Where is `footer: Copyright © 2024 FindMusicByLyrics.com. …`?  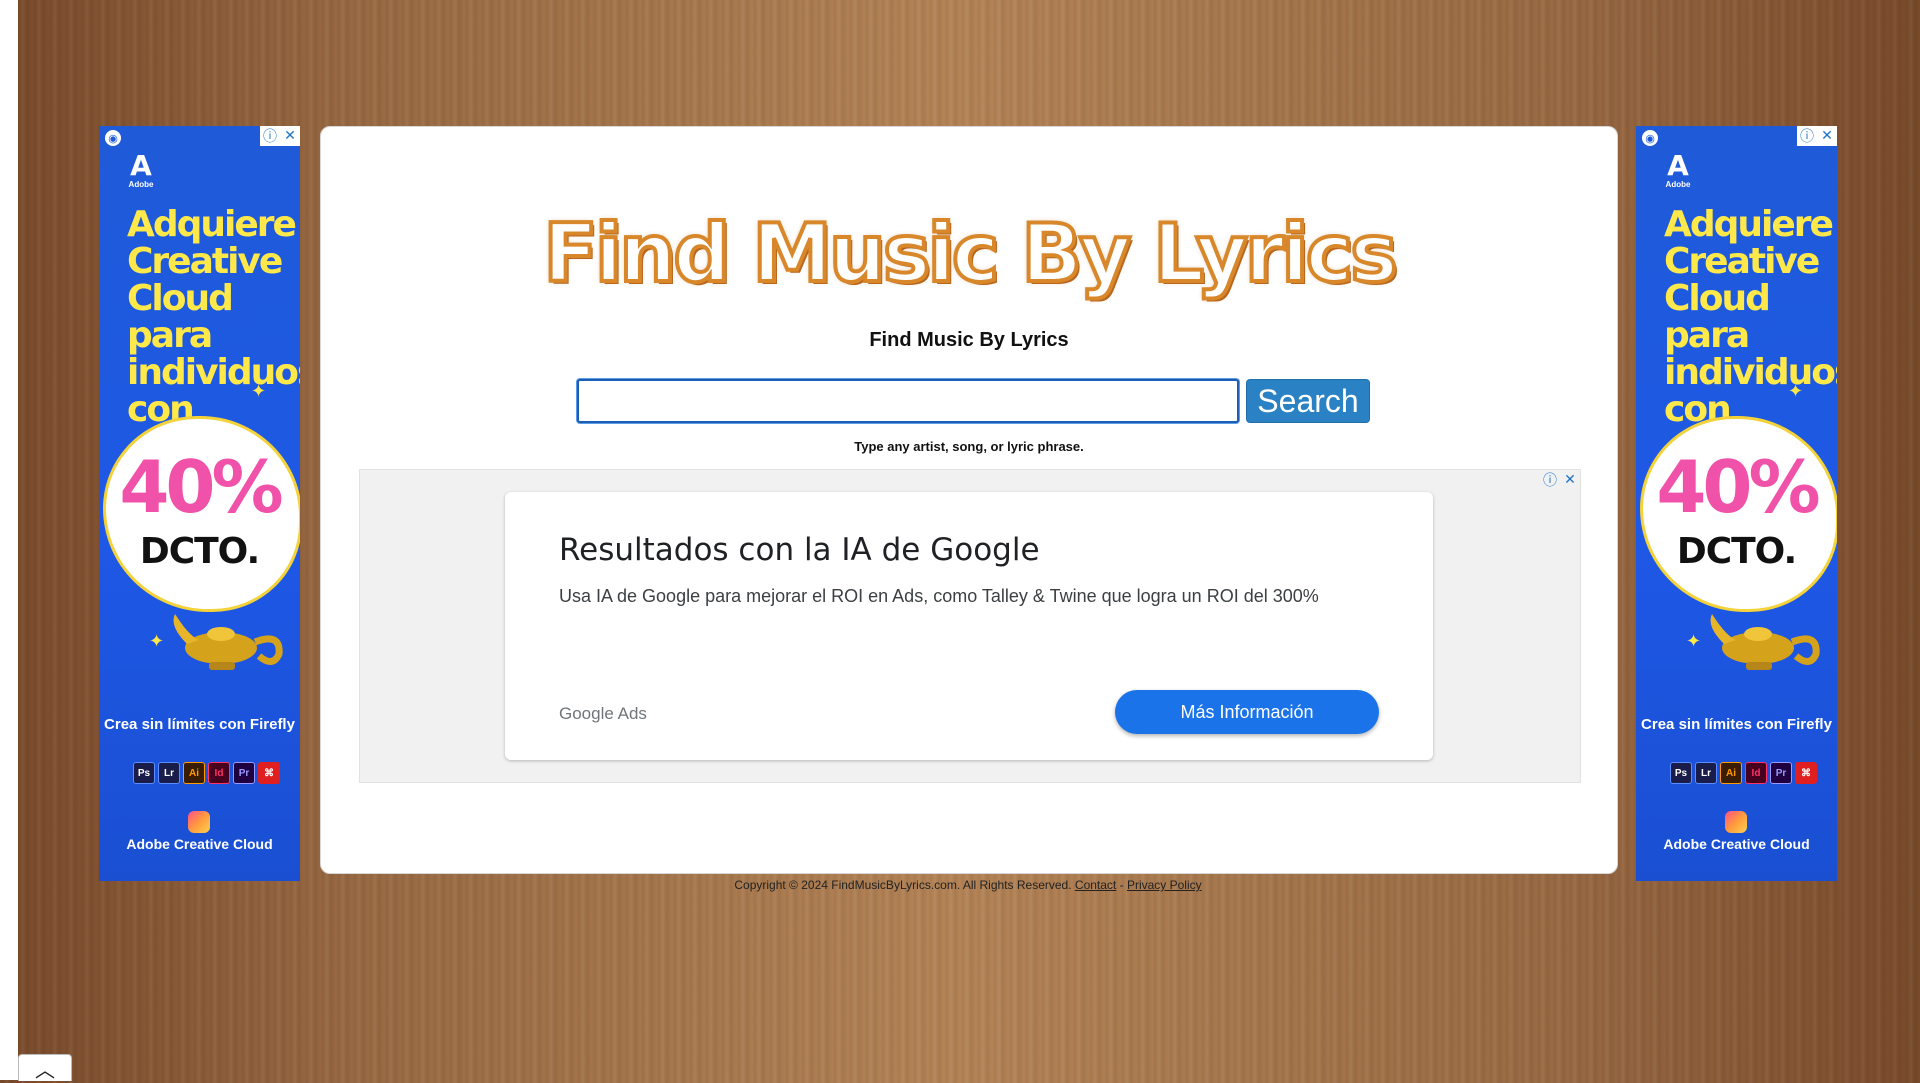 footer: Copyright © 2024 FindMusicByLyrics.com. … is located at coordinates (968, 885).